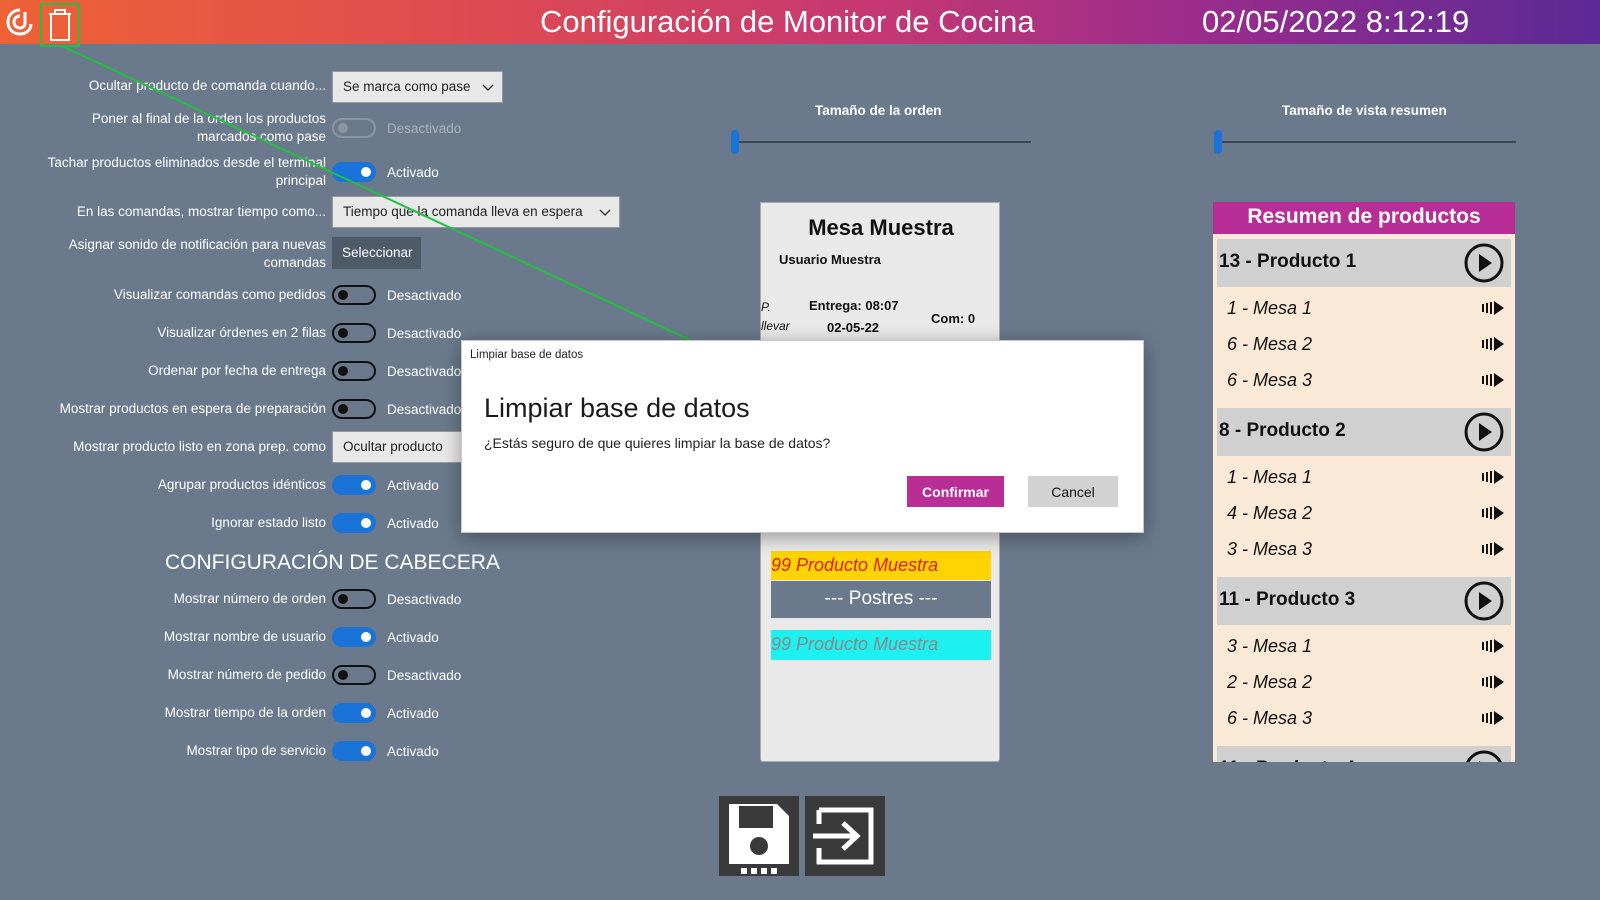  What do you see at coordinates (354, 371) in the screenshot?
I see `sort-delivery-toggle` at bounding box center [354, 371].